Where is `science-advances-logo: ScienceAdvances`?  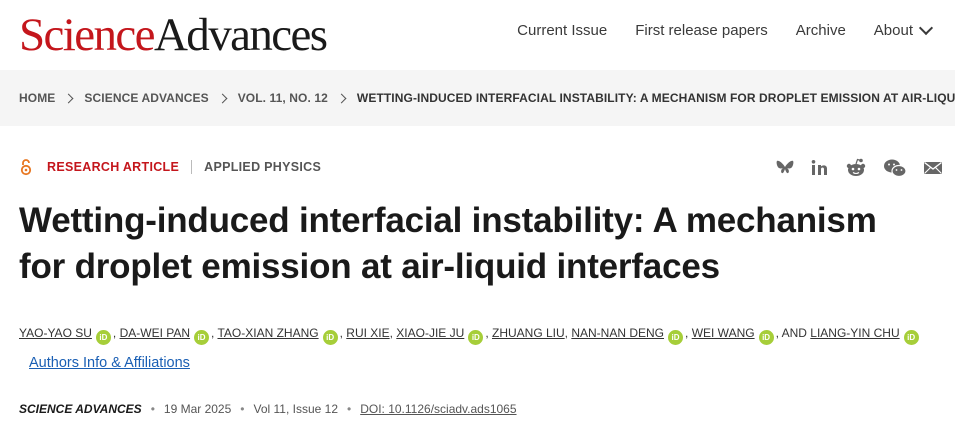
science-advances-logo: ScienceAdvances is located at coordinates (173, 35).